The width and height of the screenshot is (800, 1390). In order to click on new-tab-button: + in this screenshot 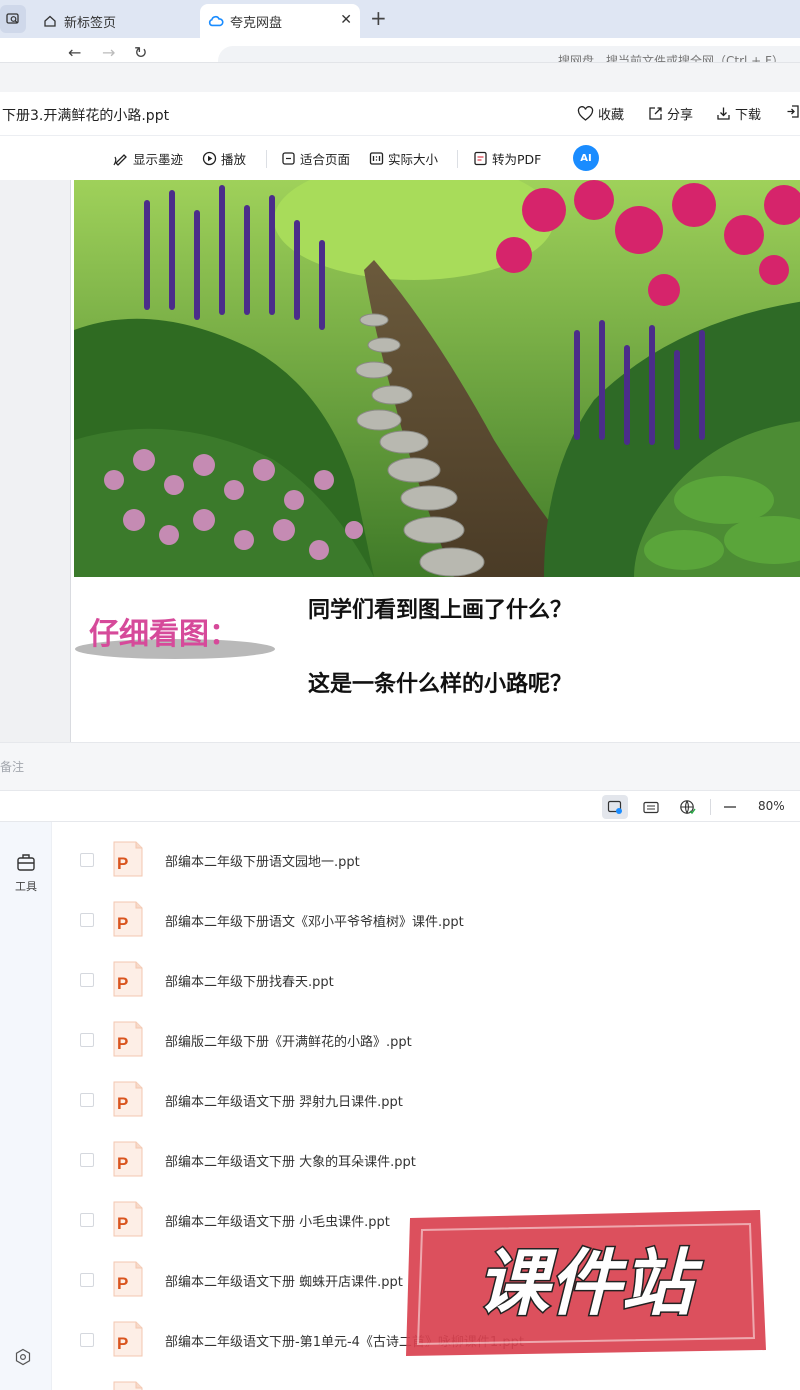, I will do `click(378, 18)`.